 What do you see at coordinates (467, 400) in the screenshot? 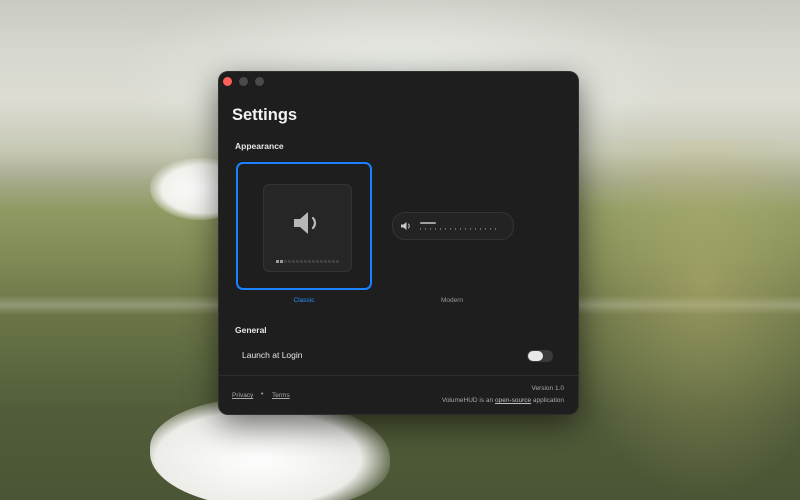
I see `credit-prefix: VolumeHUD is an` at bounding box center [467, 400].